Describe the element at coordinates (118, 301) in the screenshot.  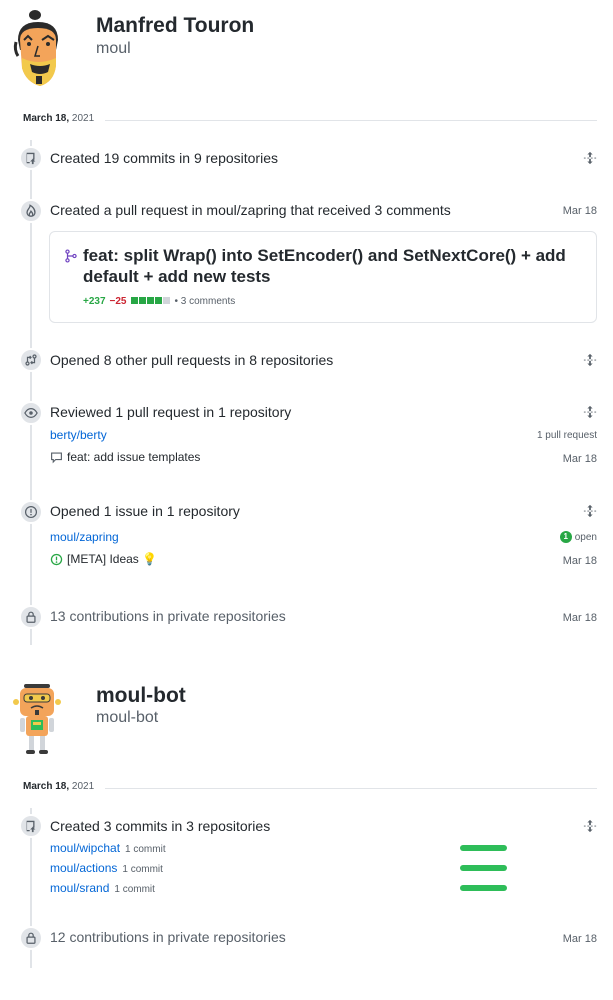
I see `deletions-count: −25` at that location.